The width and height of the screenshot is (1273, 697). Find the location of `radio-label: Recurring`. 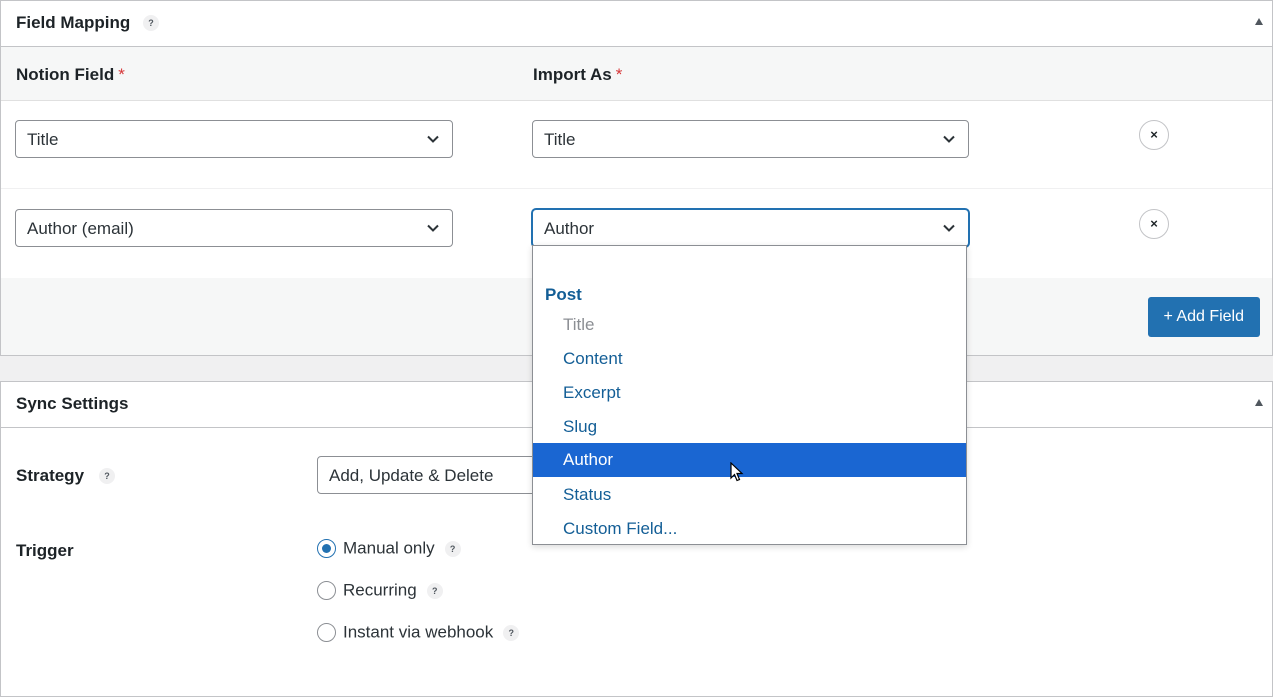

radio-label: Recurring is located at coordinates (380, 590).